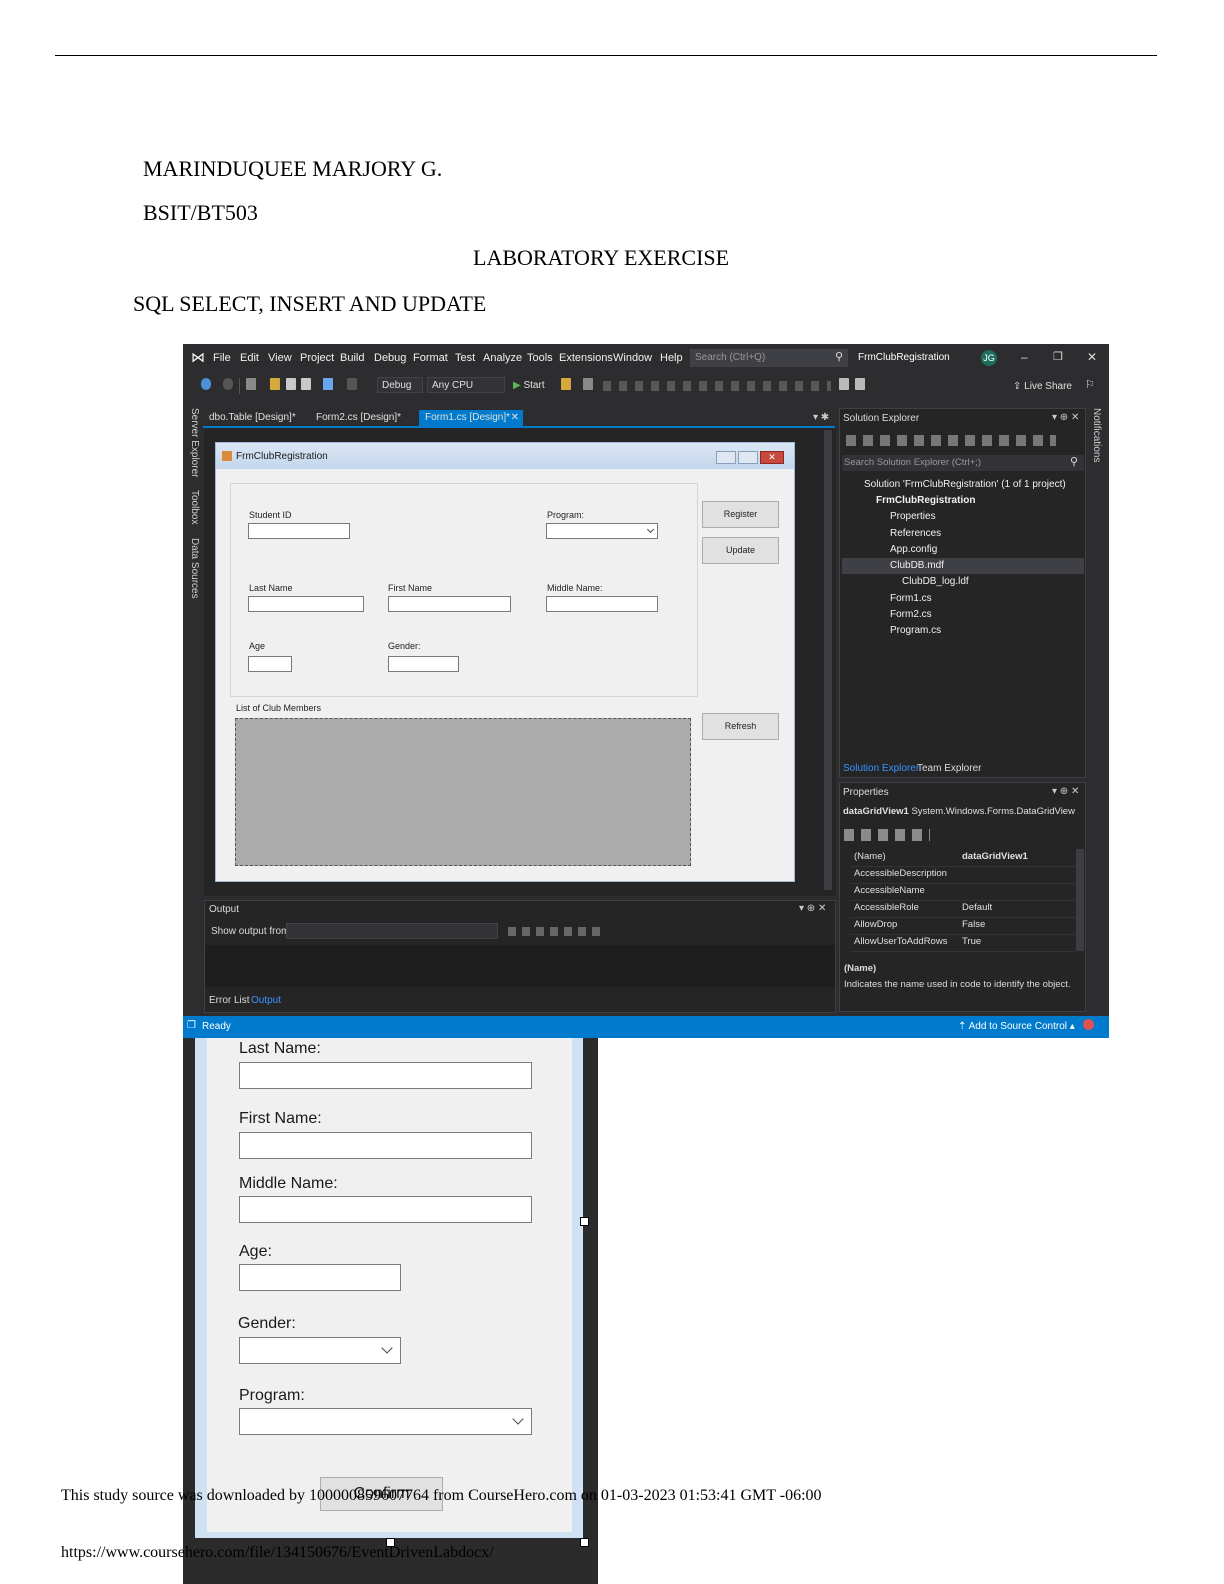 The height and width of the screenshot is (1584, 1224). What do you see at coordinates (1024, 357) in the screenshot?
I see `minimize-icon: –` at bounding box center [1024, 357].